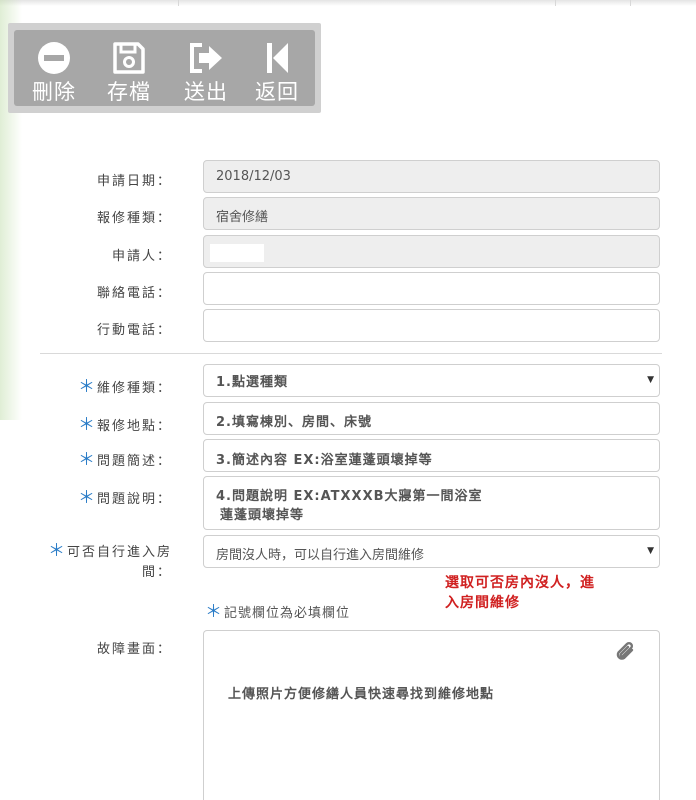 The width and height of the screenshot is (696, 800). Describe the element at coordinates (252, 382) in the screenshot. I see `repair-type-value: 1.點選種類` at that location.